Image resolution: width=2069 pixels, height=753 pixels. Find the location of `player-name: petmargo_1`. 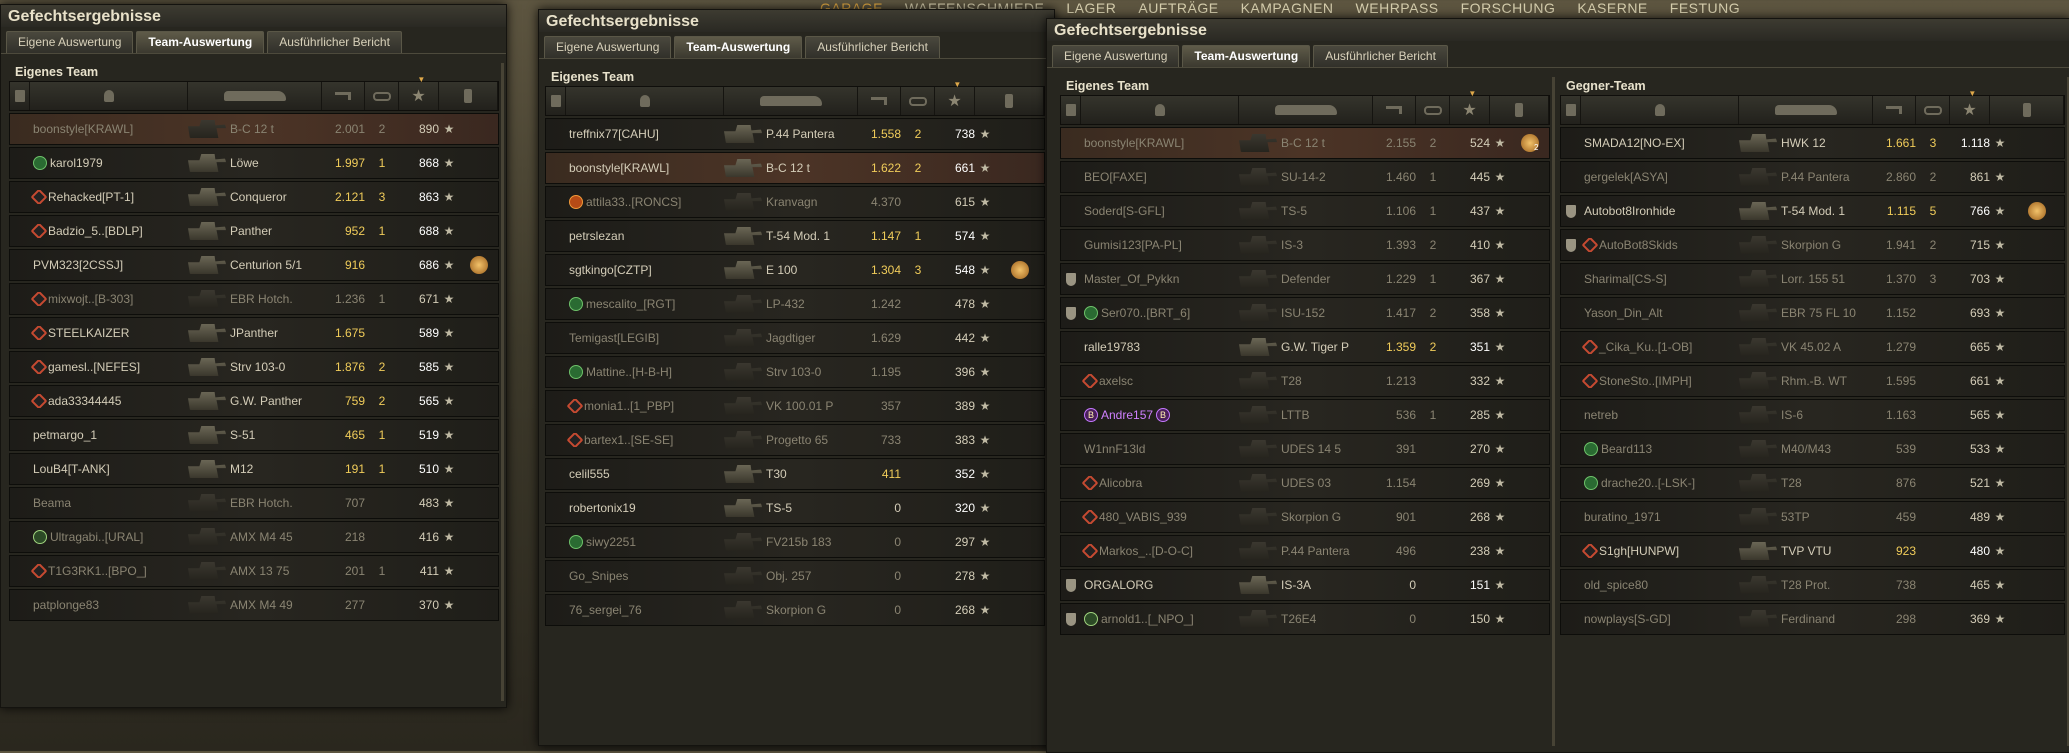

player-name: petmargo_1 is located at coordinates (65, 435).